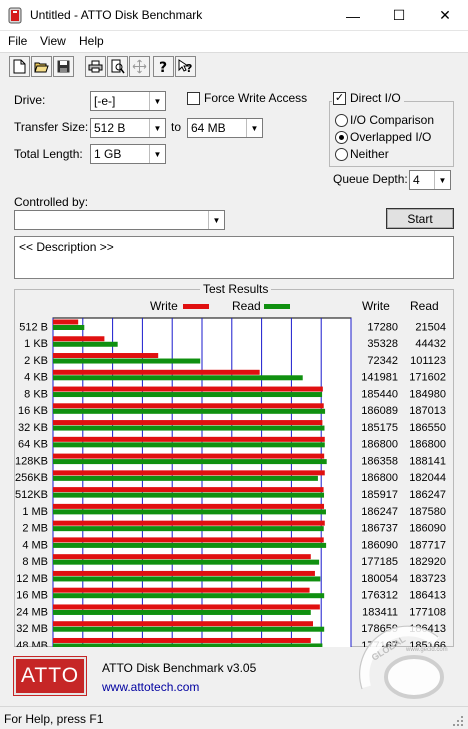  I want to click on total-length-label: Total Length:, so click(48, 154).